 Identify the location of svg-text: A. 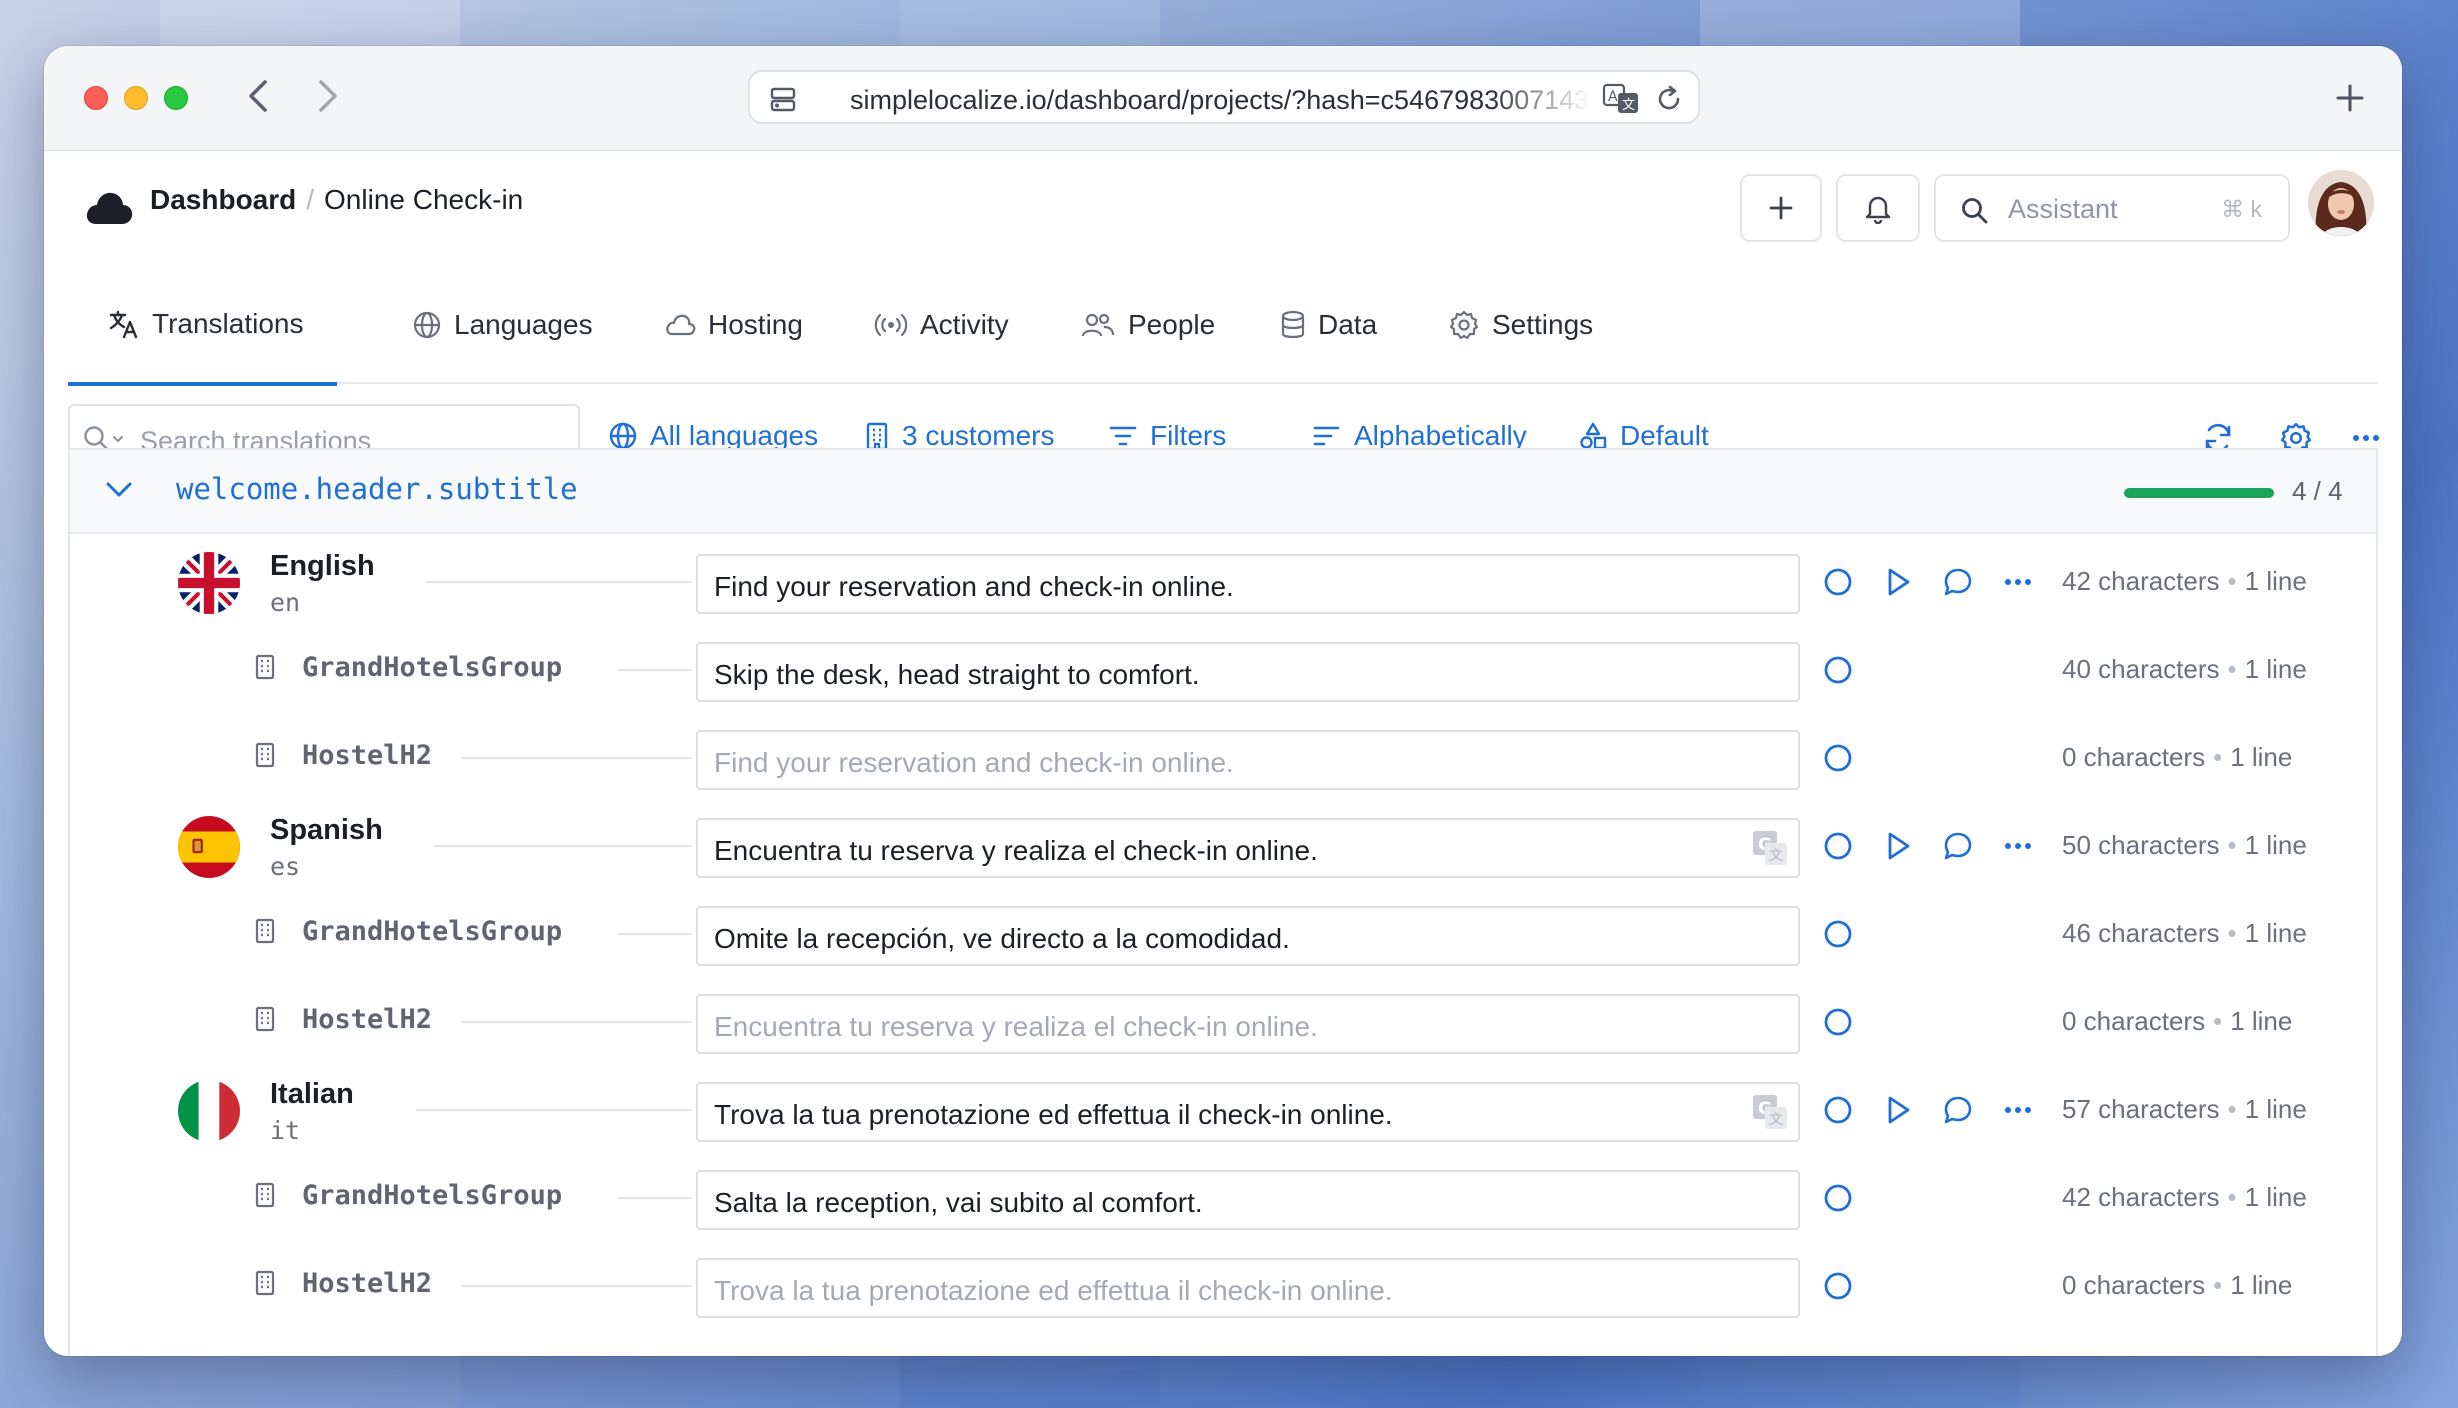
(1613, 97).